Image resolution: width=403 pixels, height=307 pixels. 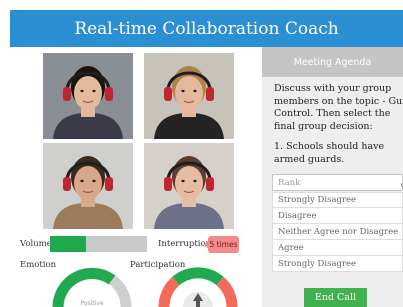 I want to click on interruption-count-badge: 5 times, so click(x=221, y=244).